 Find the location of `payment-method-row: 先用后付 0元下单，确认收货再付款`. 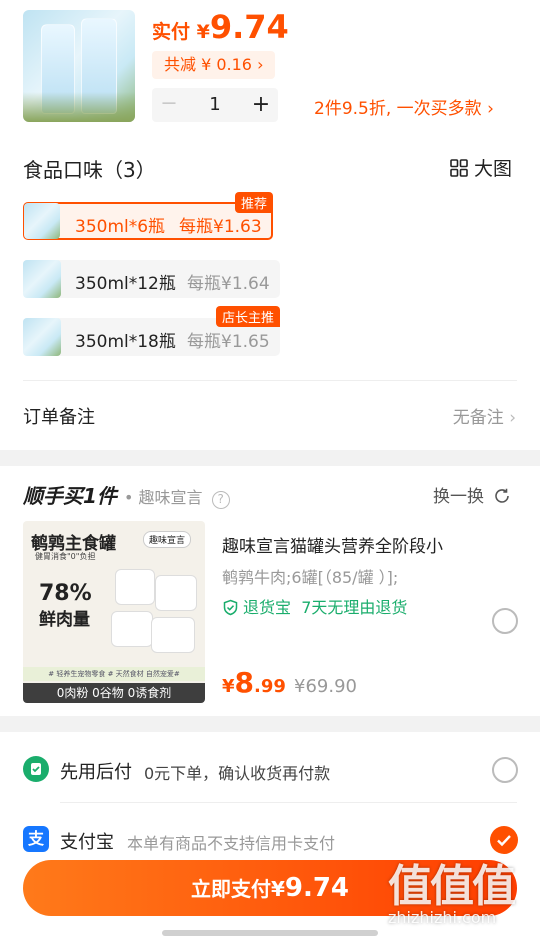

payment-method-row: 先用后付 0元下单，确认收货再付款 is located at coordinates (270, 769).